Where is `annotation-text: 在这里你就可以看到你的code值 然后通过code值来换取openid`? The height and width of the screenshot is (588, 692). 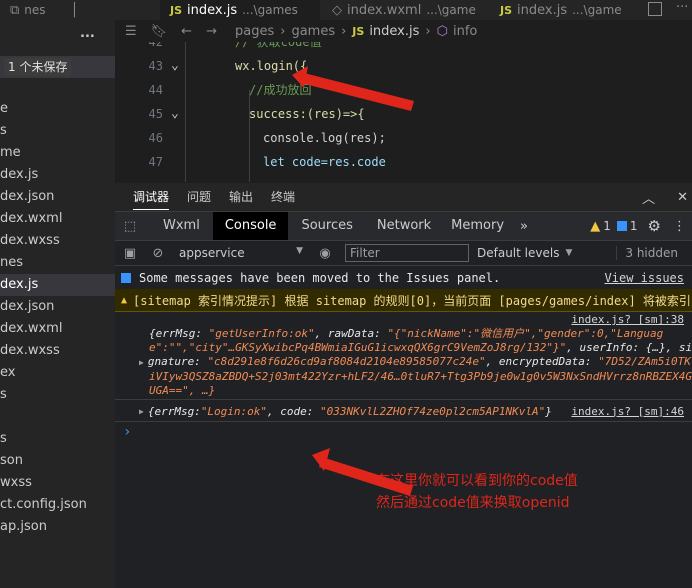 annotation-text: 在这里你就可以看到你的code值 然后通过code值来换取openid is located at coordinates (477, 492).